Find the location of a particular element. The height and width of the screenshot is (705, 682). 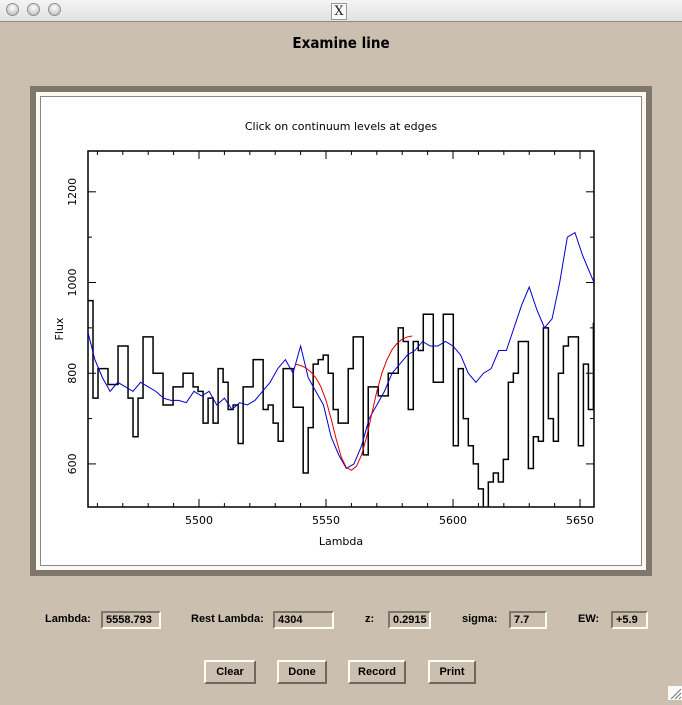

y-tick-label: 600 is located at coordinates (72, 463).